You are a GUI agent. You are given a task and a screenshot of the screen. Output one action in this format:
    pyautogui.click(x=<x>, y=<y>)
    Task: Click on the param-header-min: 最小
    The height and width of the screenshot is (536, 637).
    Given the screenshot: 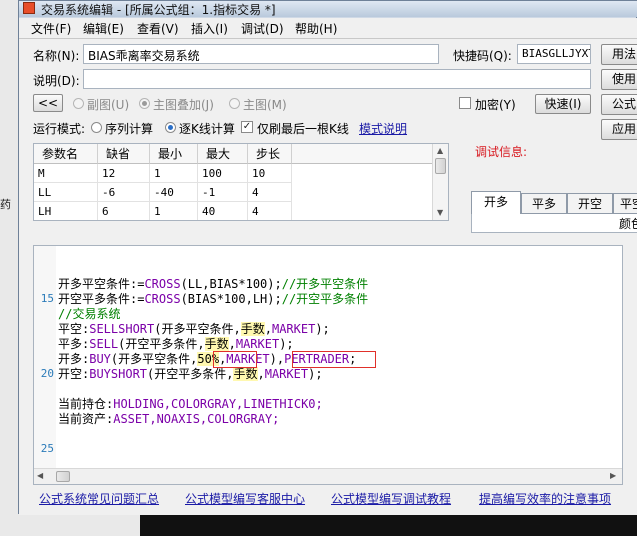 What is the action you would take?
    pyautogui.click(x=174, y=154)
    